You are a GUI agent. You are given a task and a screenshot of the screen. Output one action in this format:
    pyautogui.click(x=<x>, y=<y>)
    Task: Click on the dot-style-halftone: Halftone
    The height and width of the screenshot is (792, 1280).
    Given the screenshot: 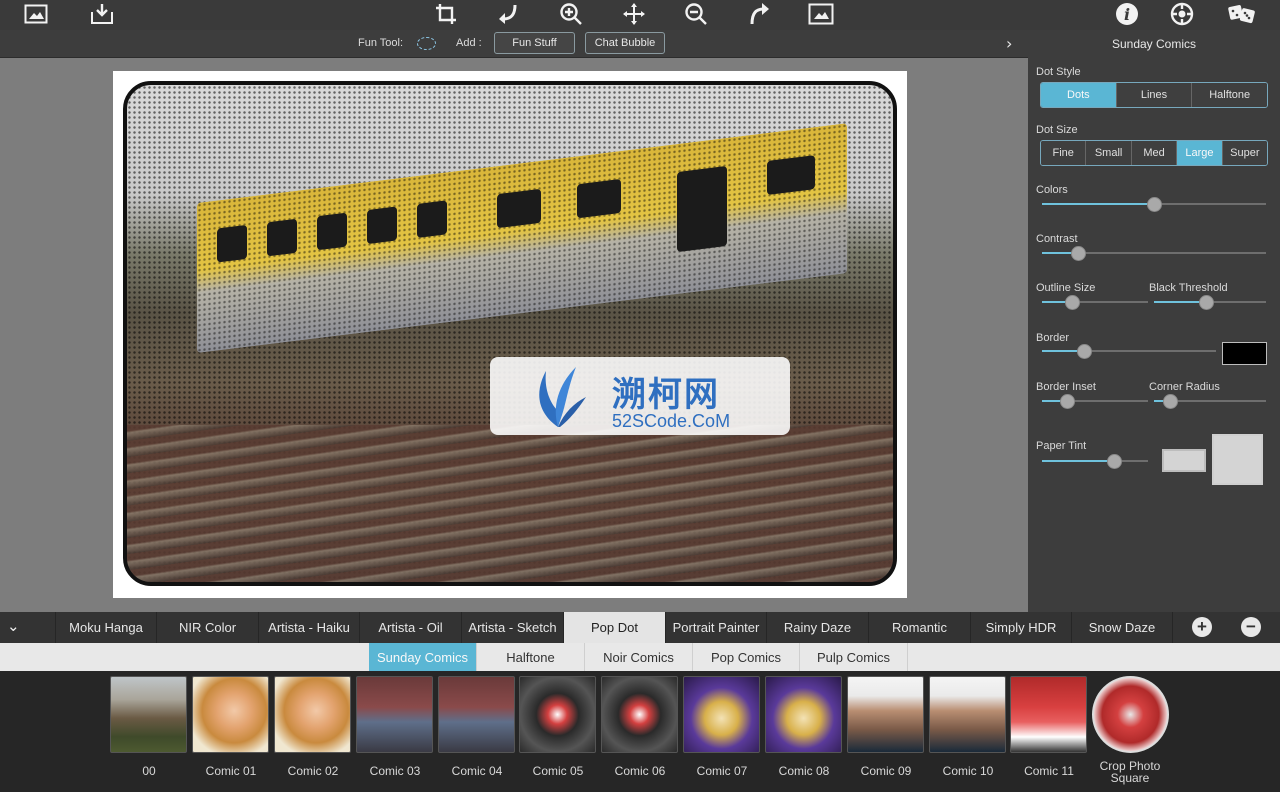 What is the action you would take?
    pyautogui.click(x=1229, y=95)
    